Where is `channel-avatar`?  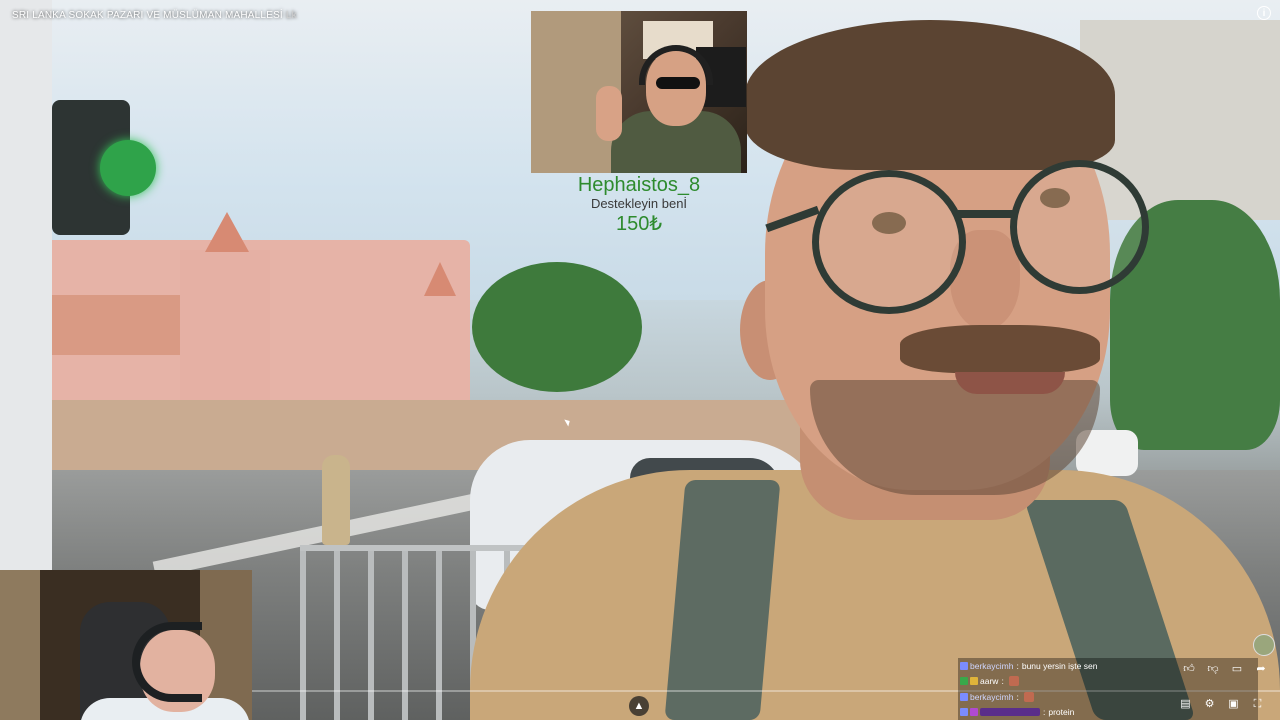
channel-avatar is located at coordinates (1264, 645).